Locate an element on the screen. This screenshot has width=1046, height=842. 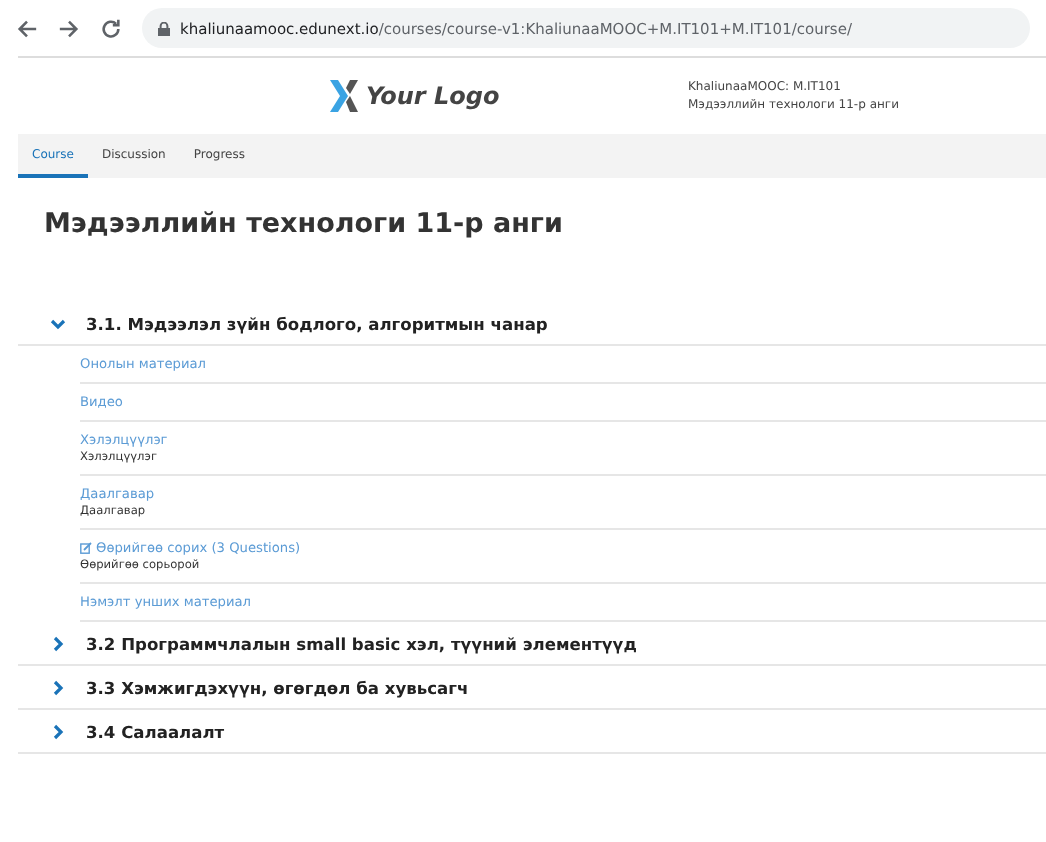
section-title: 3.3 Хэмжигдэхүүн, өгөгдөл ба хувьсагч is located at coordinates (277, 687).